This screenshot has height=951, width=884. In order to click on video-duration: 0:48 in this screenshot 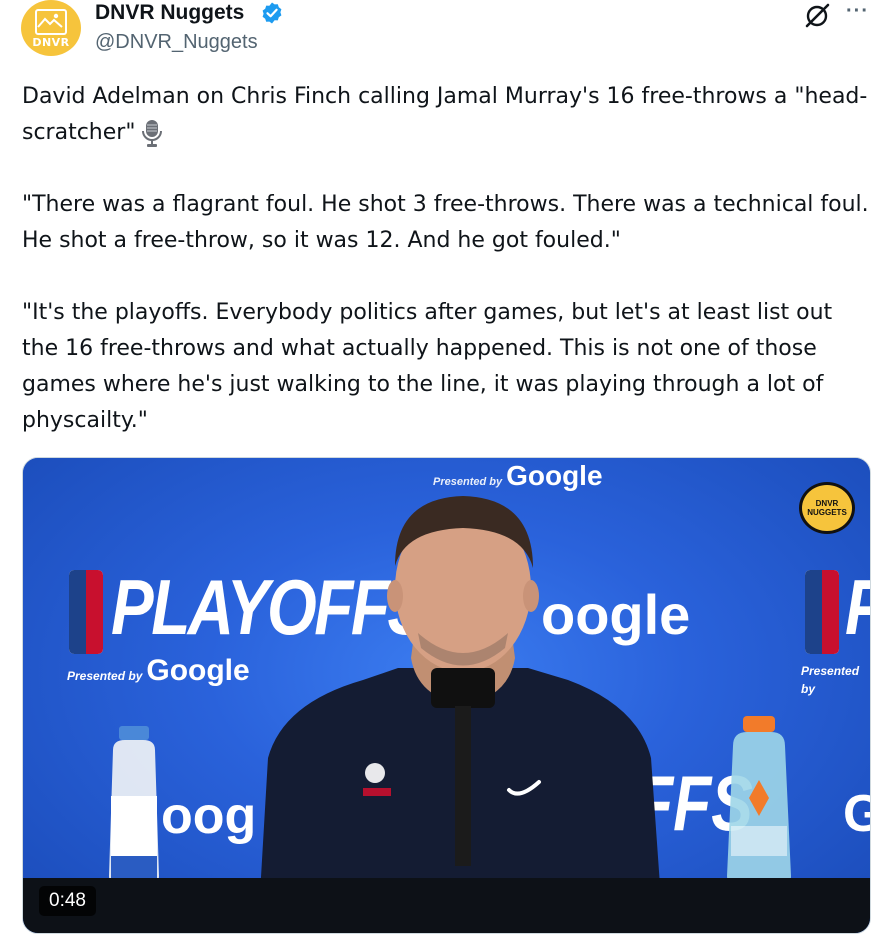, I will do `click(67, 901)`.